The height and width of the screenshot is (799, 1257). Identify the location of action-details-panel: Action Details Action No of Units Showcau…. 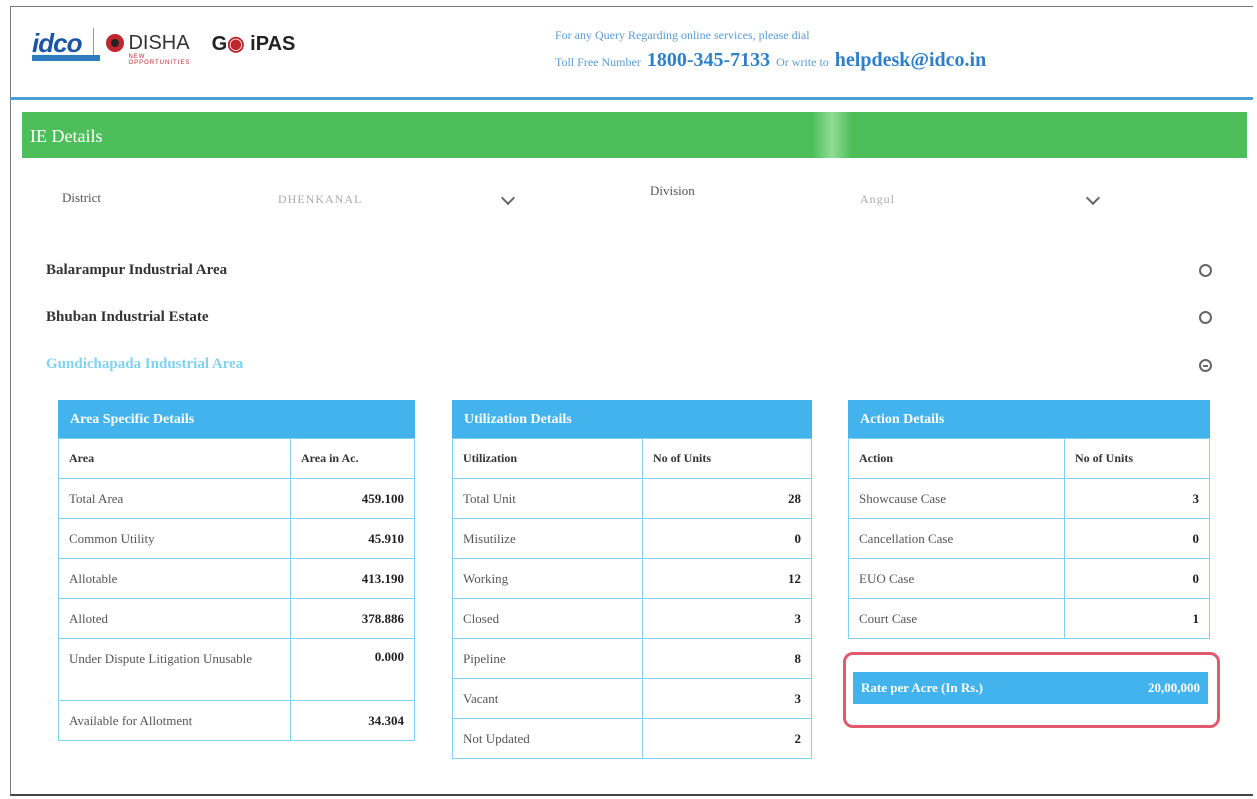
(1029, 519).